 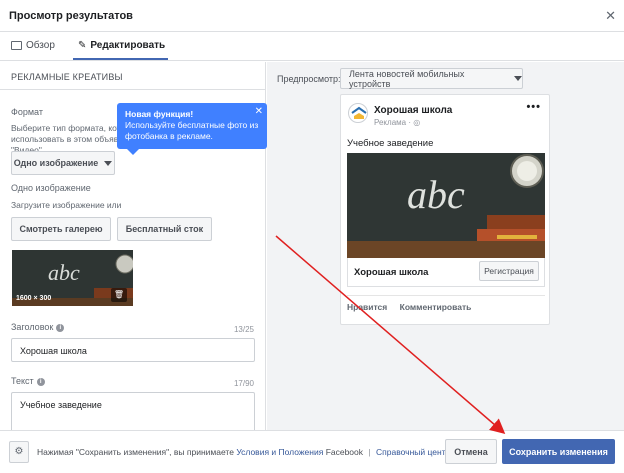 What do you see at coordinates (407, 78) in the screenshot?
I see `placement-select-value: Лента новостей мобильных устройств` at bounding box center [407, 78].